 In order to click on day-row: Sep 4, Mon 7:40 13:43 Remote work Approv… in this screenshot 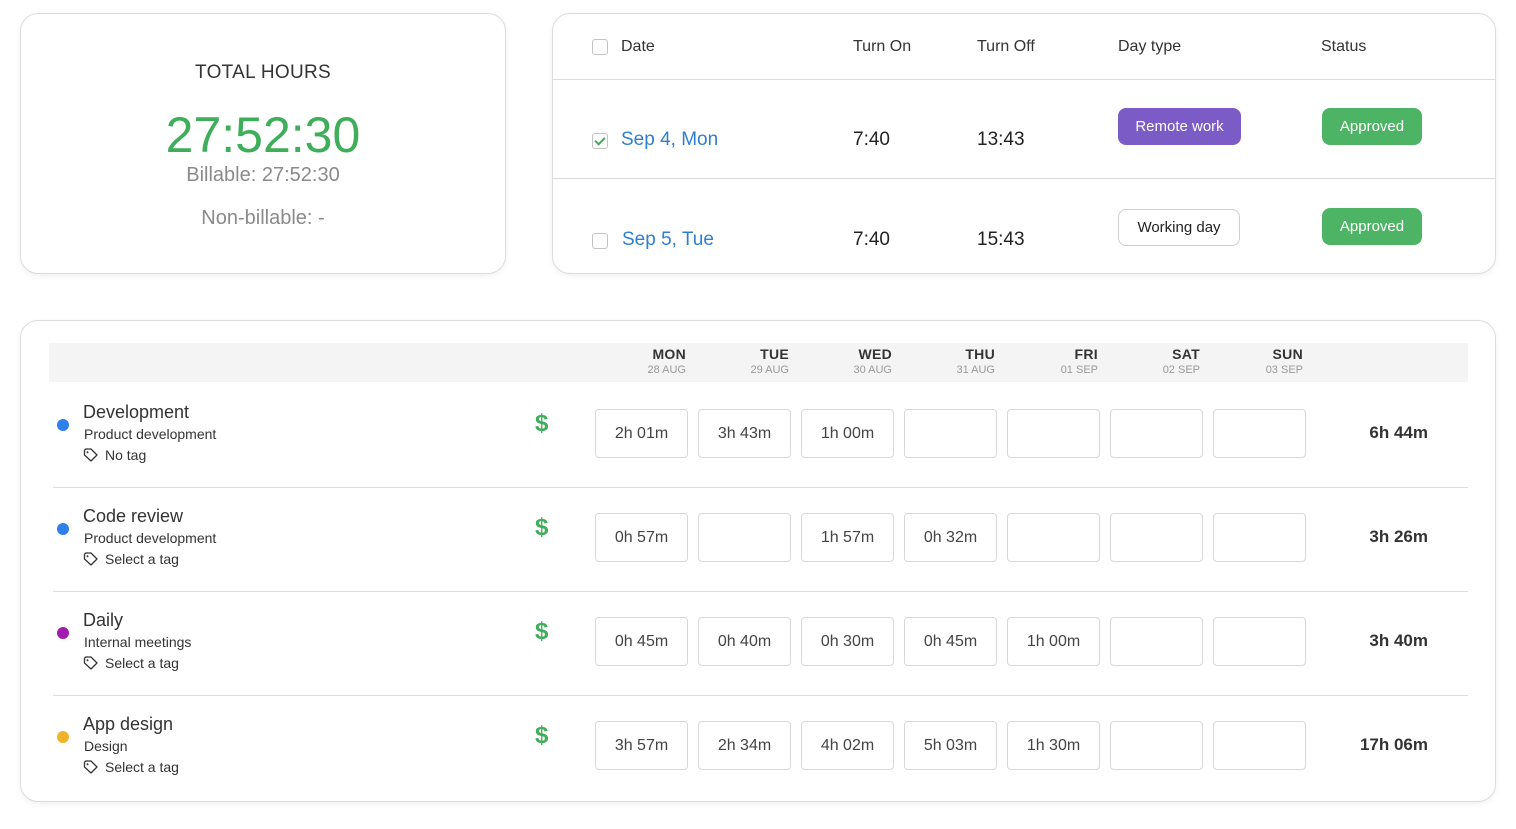, I will do `click(1024, 129)`.